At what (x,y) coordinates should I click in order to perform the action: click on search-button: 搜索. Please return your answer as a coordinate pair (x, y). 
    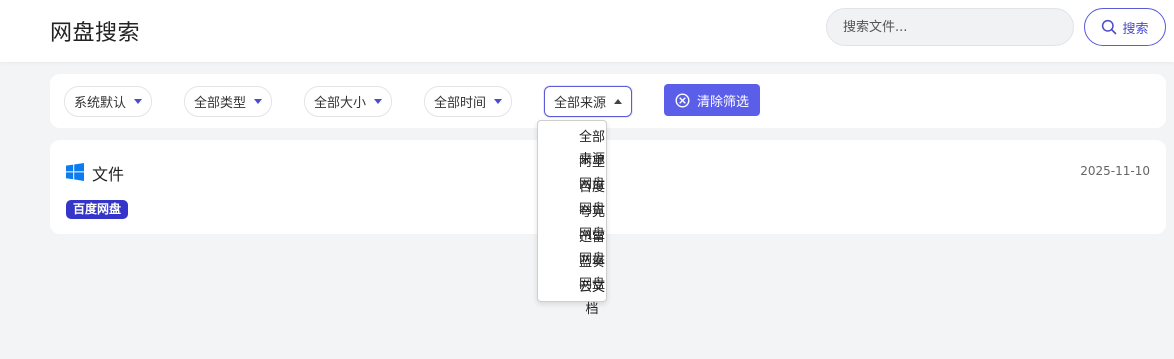
    Looking at the image, I should click on (1125, 27).